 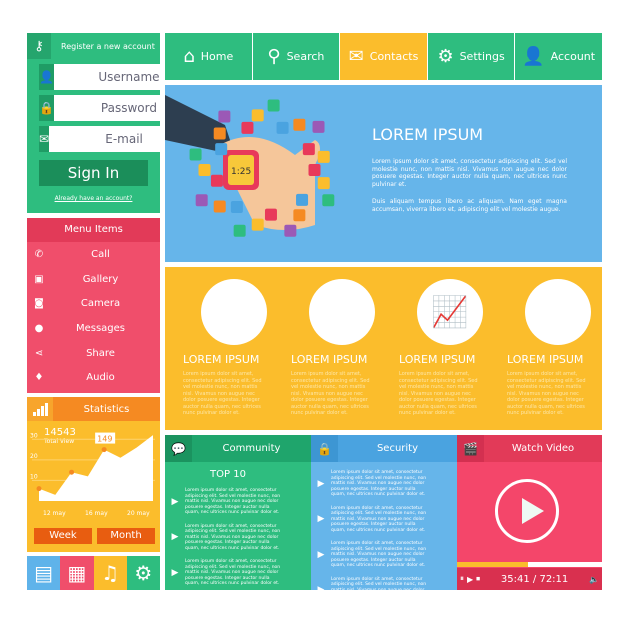 I want to click on video-time: 35:41 / 72:11, so click(x=534, y=579).